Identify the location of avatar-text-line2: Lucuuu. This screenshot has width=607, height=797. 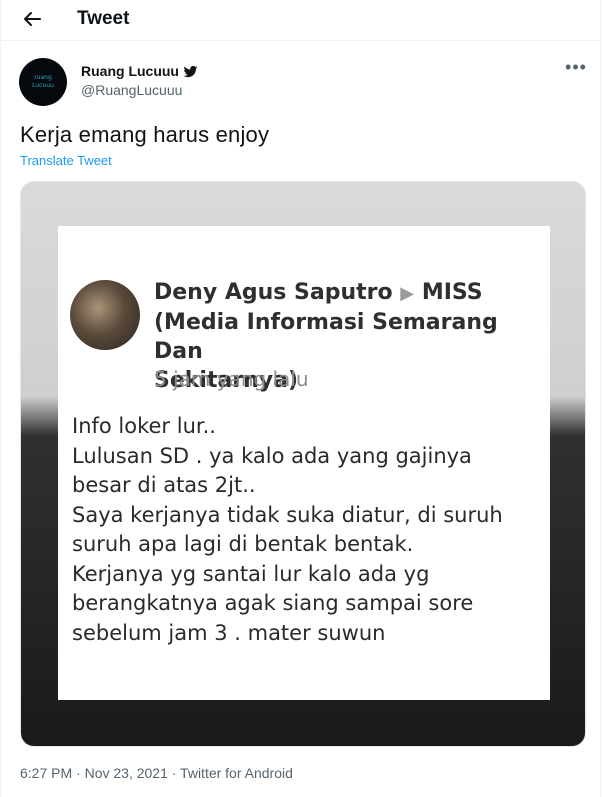
(43, 85).